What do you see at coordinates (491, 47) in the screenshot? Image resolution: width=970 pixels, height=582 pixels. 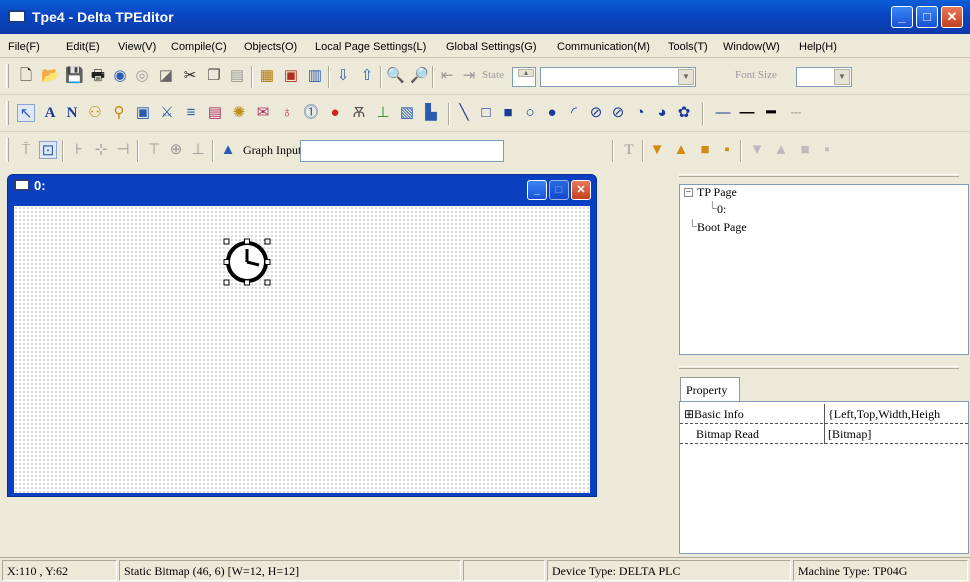 I see `menu-global-settings: Global Settings(G)` at bounding box center [491, 47].